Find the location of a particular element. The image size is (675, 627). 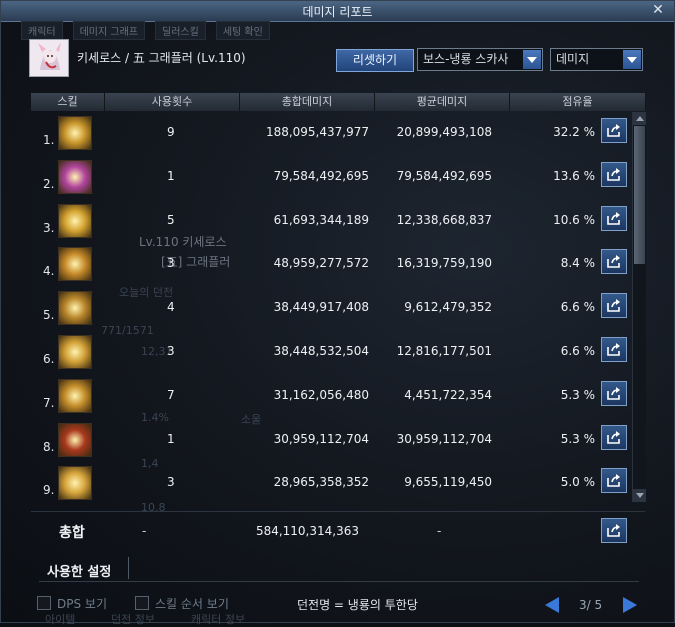

total-damage: 30,959,112,704 is located at coordinates (321, 438).